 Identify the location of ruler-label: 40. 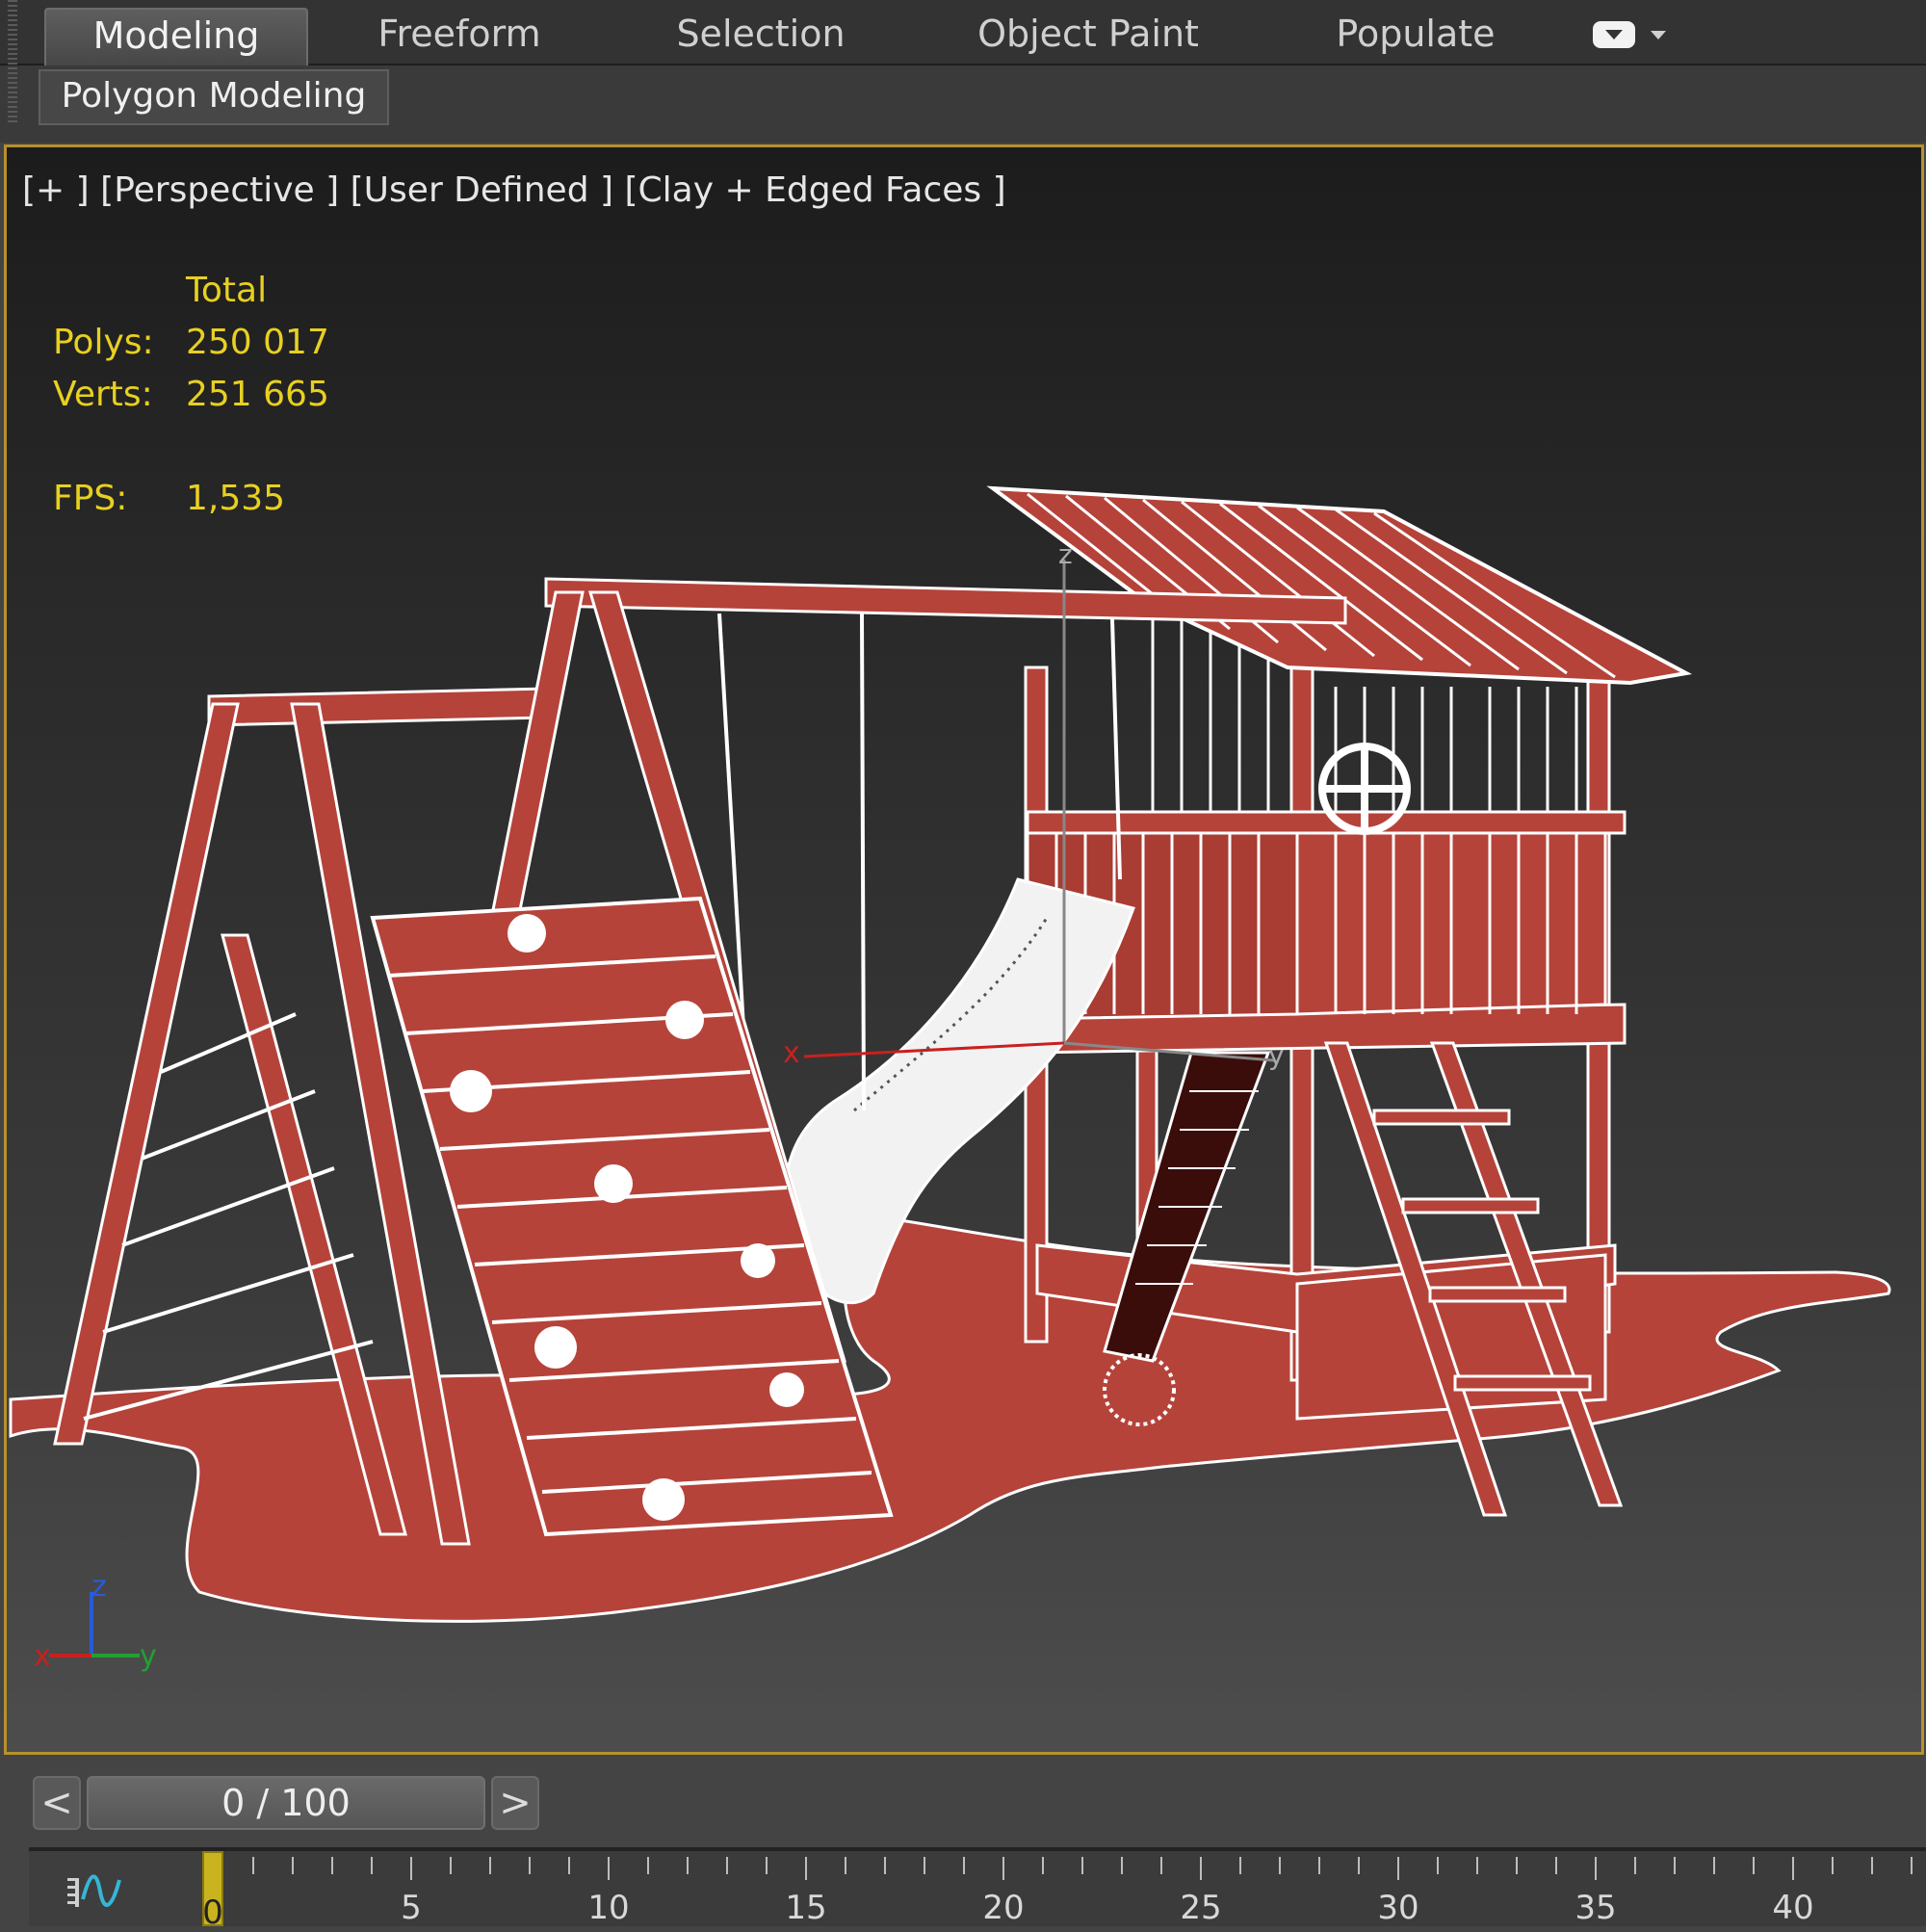
(1792, 1907).